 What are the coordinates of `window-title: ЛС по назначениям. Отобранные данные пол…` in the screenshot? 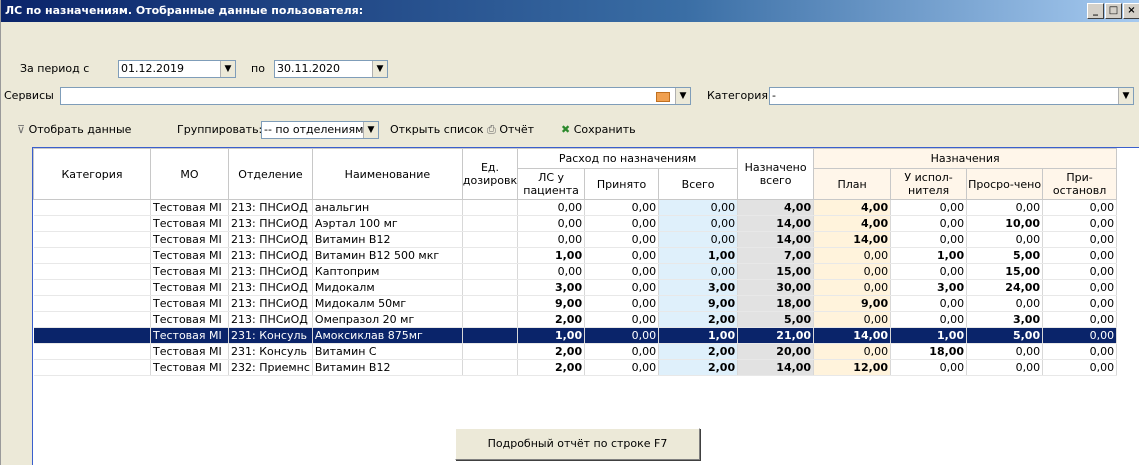 It's located at (184, 10).